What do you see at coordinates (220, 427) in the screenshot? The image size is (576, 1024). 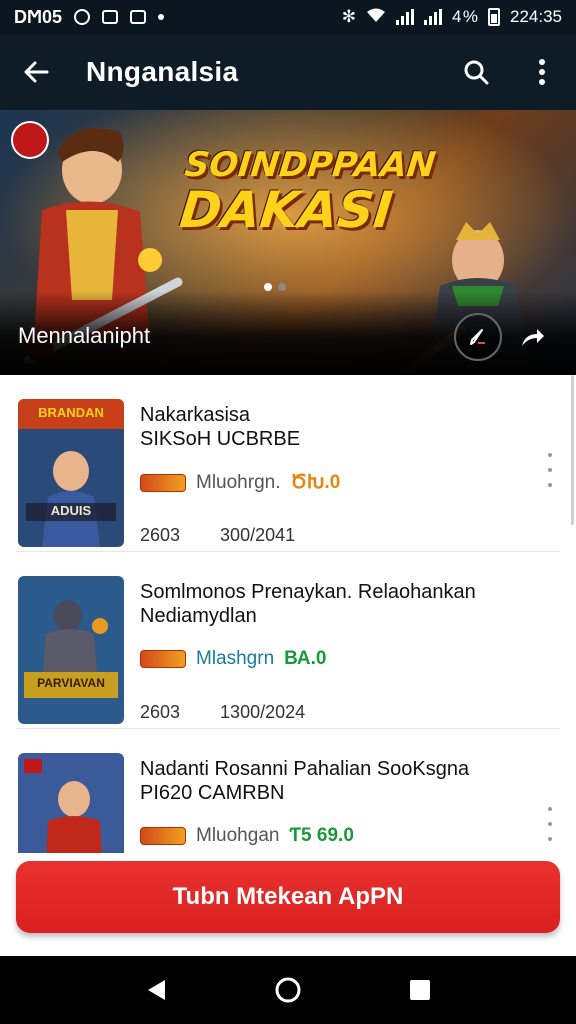 I see `item-title: Nakarkasisa SIKSoH UCBRBE` at bounding box center [220, 427].